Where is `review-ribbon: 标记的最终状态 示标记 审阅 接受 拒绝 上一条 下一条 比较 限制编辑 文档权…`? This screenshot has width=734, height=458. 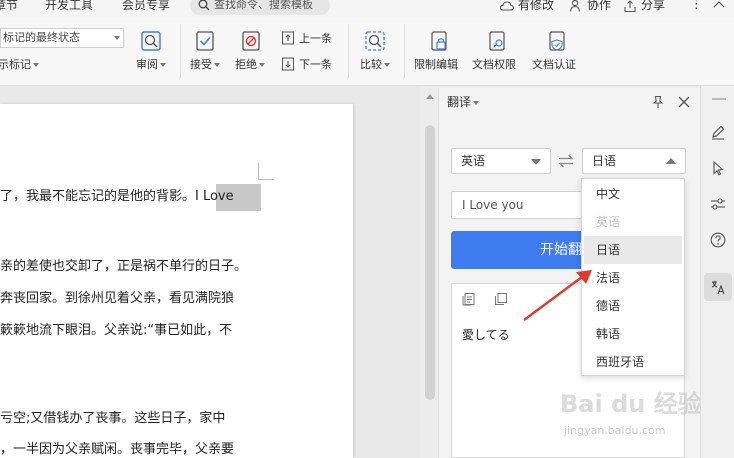
review-ribbon: 标记的最终状态 示标记 审阅 接受 拒绝 上一条 下一条 比较 限制编辑 文档权… is located at coordinates (367, 52).